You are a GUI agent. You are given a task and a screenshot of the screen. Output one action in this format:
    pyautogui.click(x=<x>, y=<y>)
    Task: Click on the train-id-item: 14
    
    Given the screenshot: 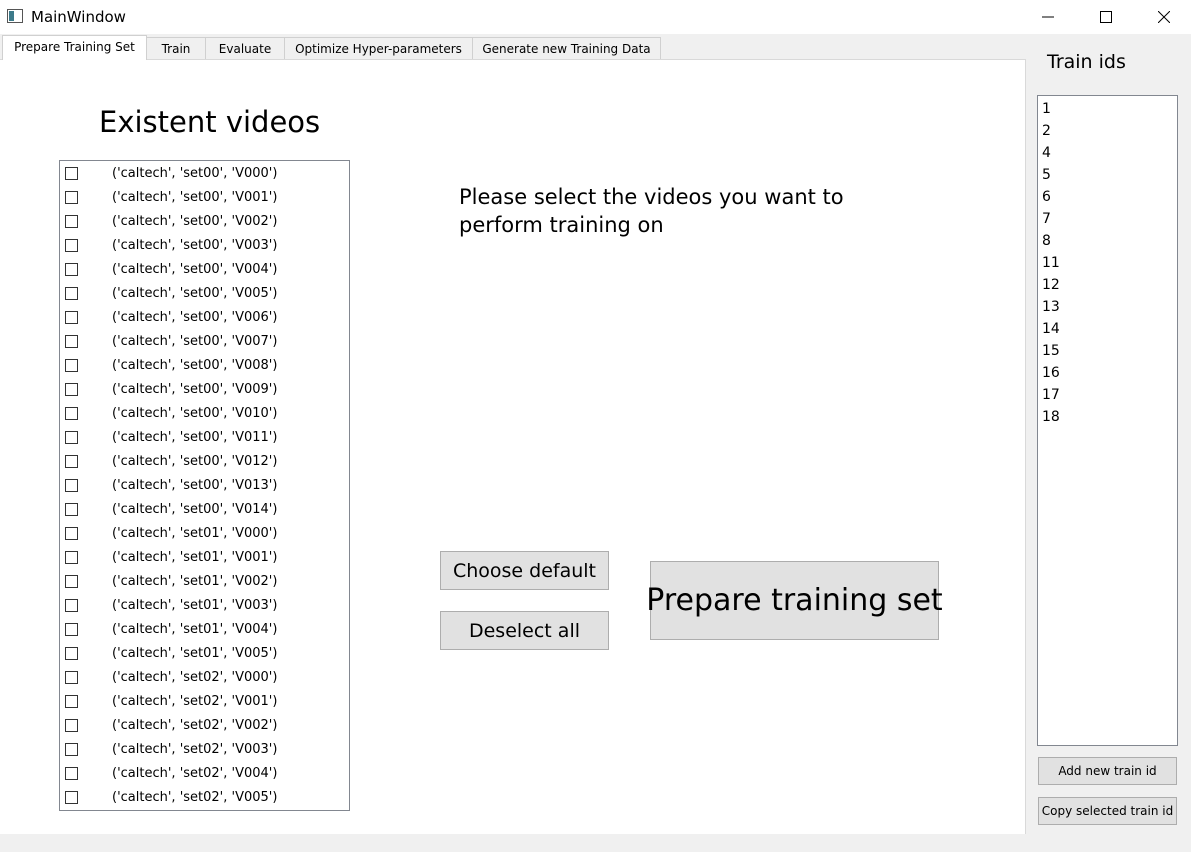 What is the action you would take?
    pyautogui.click(x=1051, y=329)
    